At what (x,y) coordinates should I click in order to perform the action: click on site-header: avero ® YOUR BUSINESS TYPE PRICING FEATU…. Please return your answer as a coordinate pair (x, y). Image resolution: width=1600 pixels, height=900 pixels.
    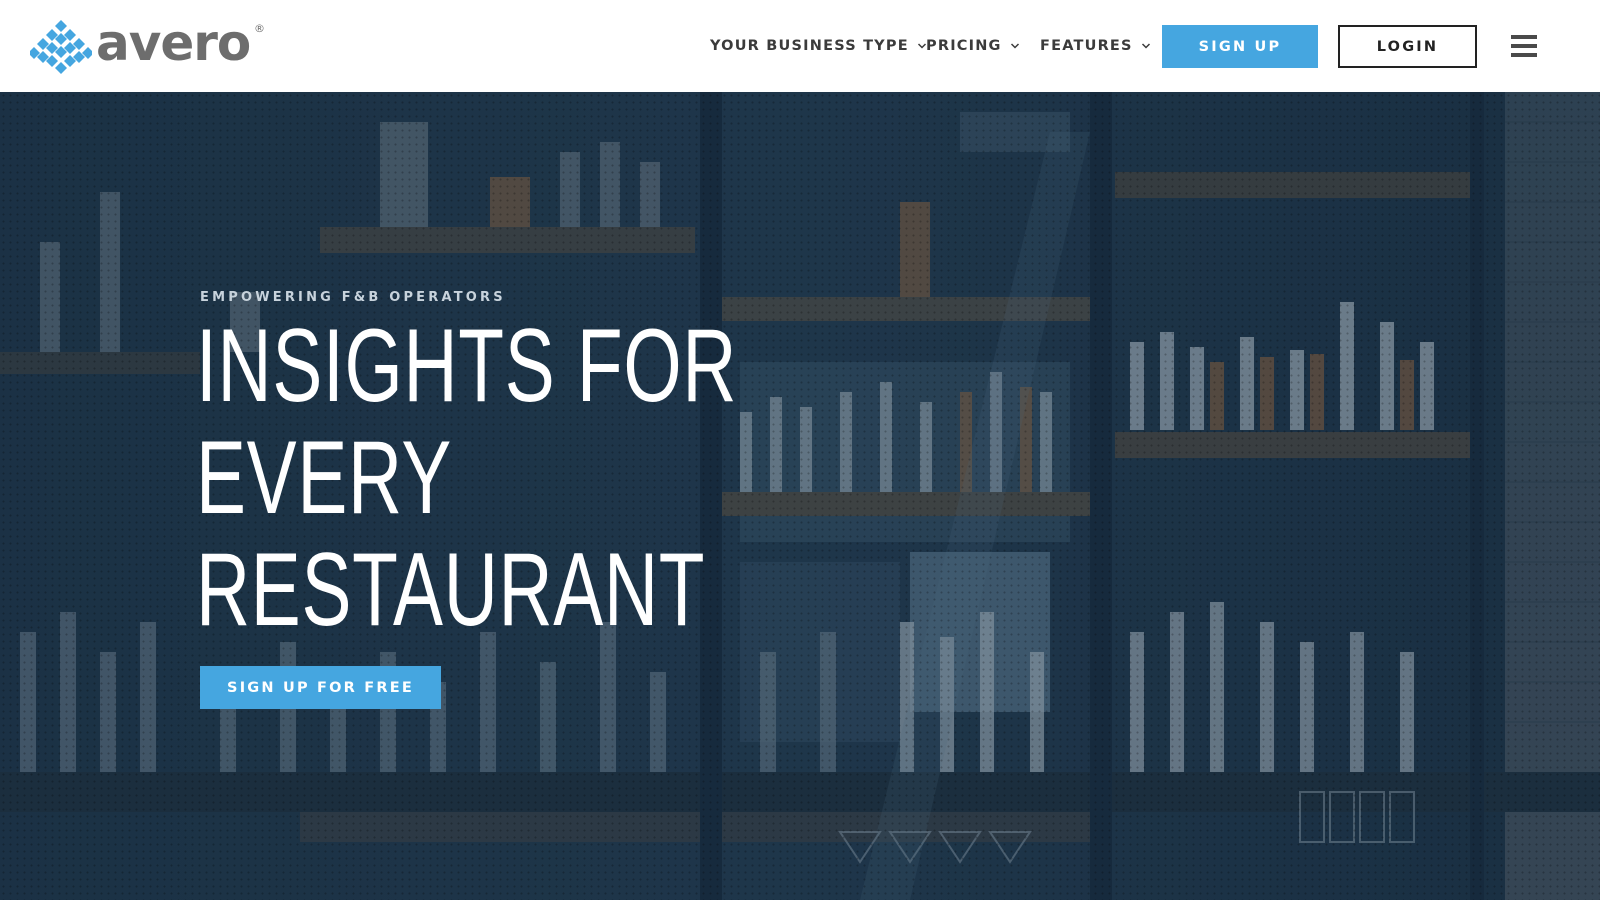
    Looking at the image, I should click on (800, 46).